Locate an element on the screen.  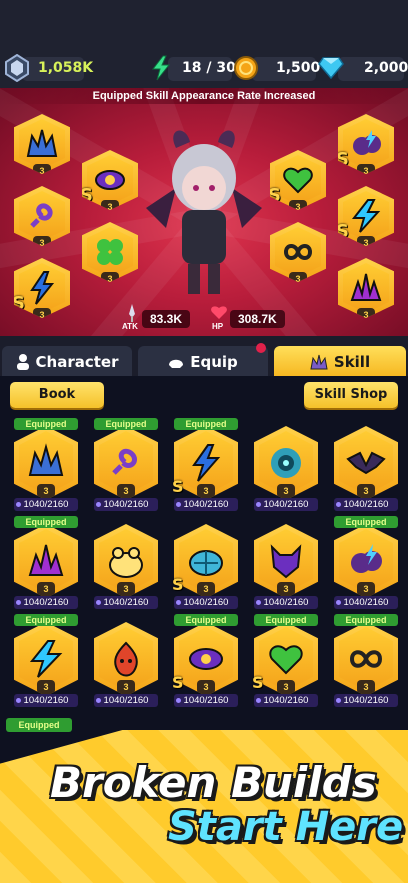
infinity-icon is located at coordinates (366, 659).